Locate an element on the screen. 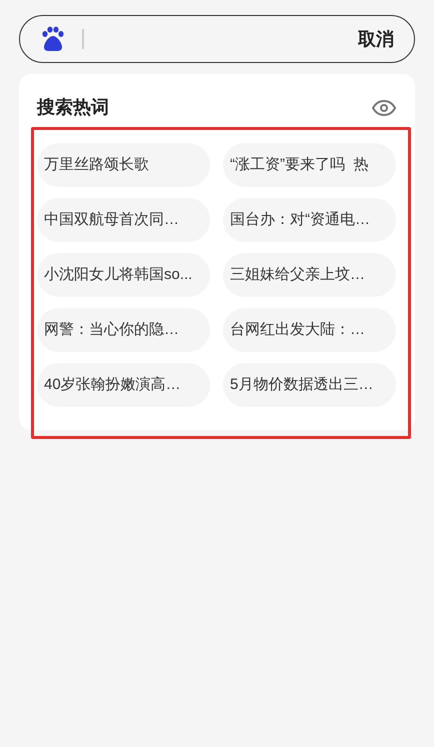 The image size is (434, 747). hot-search-chip: “涨工资”要来了吗 热 is located at coordinates (309, 165).